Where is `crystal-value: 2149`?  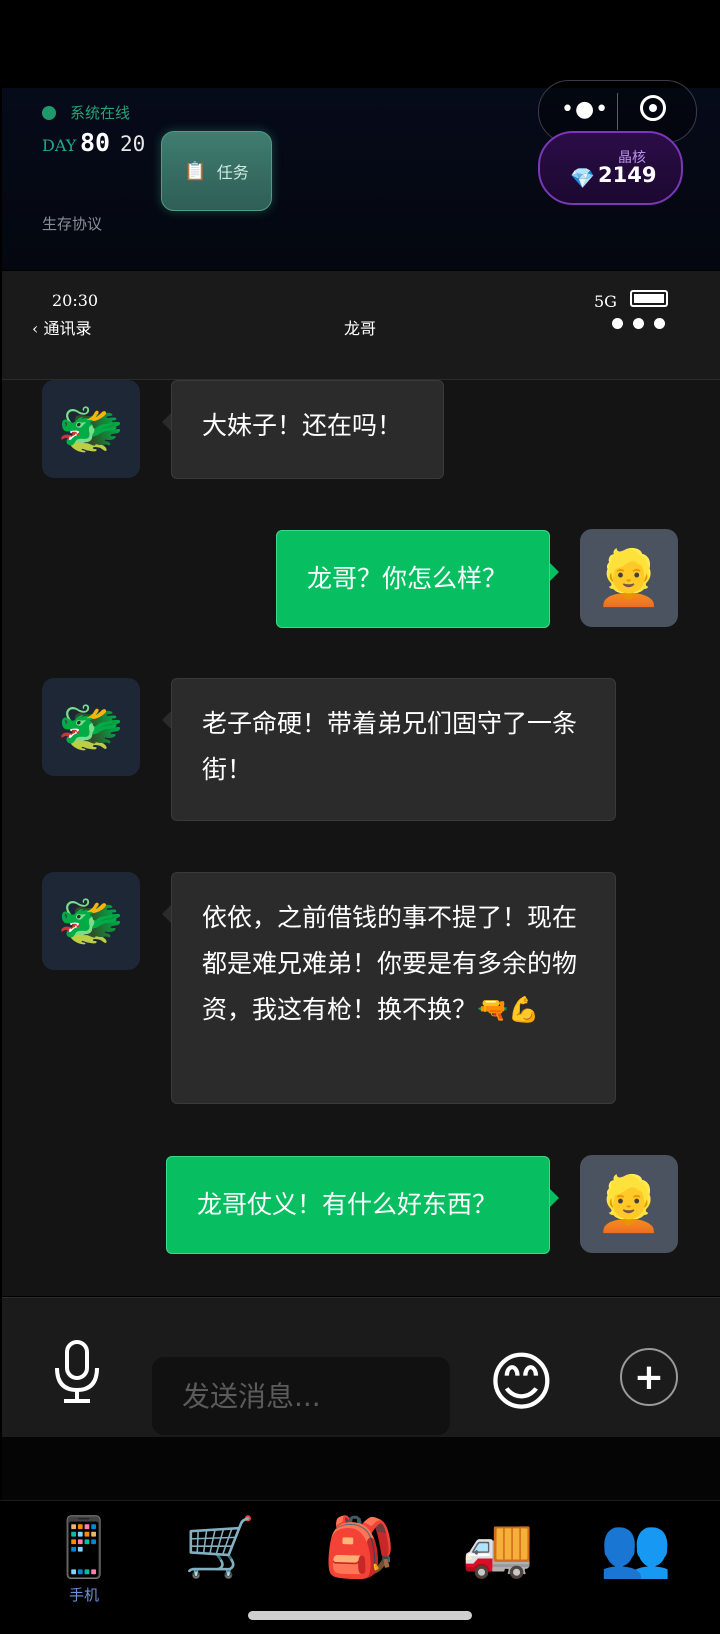 crystal-value: 2149 is located at coordinates (627, 175).